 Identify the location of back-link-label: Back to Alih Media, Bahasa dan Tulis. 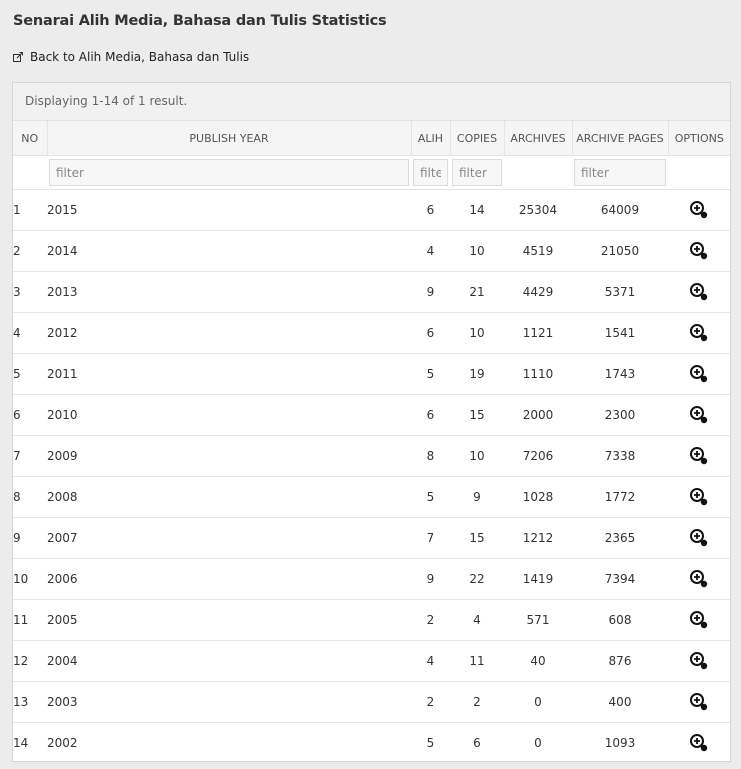
(139, 57).